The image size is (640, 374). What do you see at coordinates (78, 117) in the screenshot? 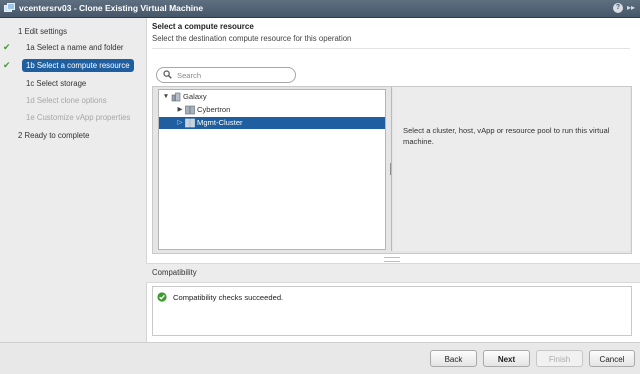
I see `step-label: 1e Customize vApp properties` at bounding box center [78, 117].